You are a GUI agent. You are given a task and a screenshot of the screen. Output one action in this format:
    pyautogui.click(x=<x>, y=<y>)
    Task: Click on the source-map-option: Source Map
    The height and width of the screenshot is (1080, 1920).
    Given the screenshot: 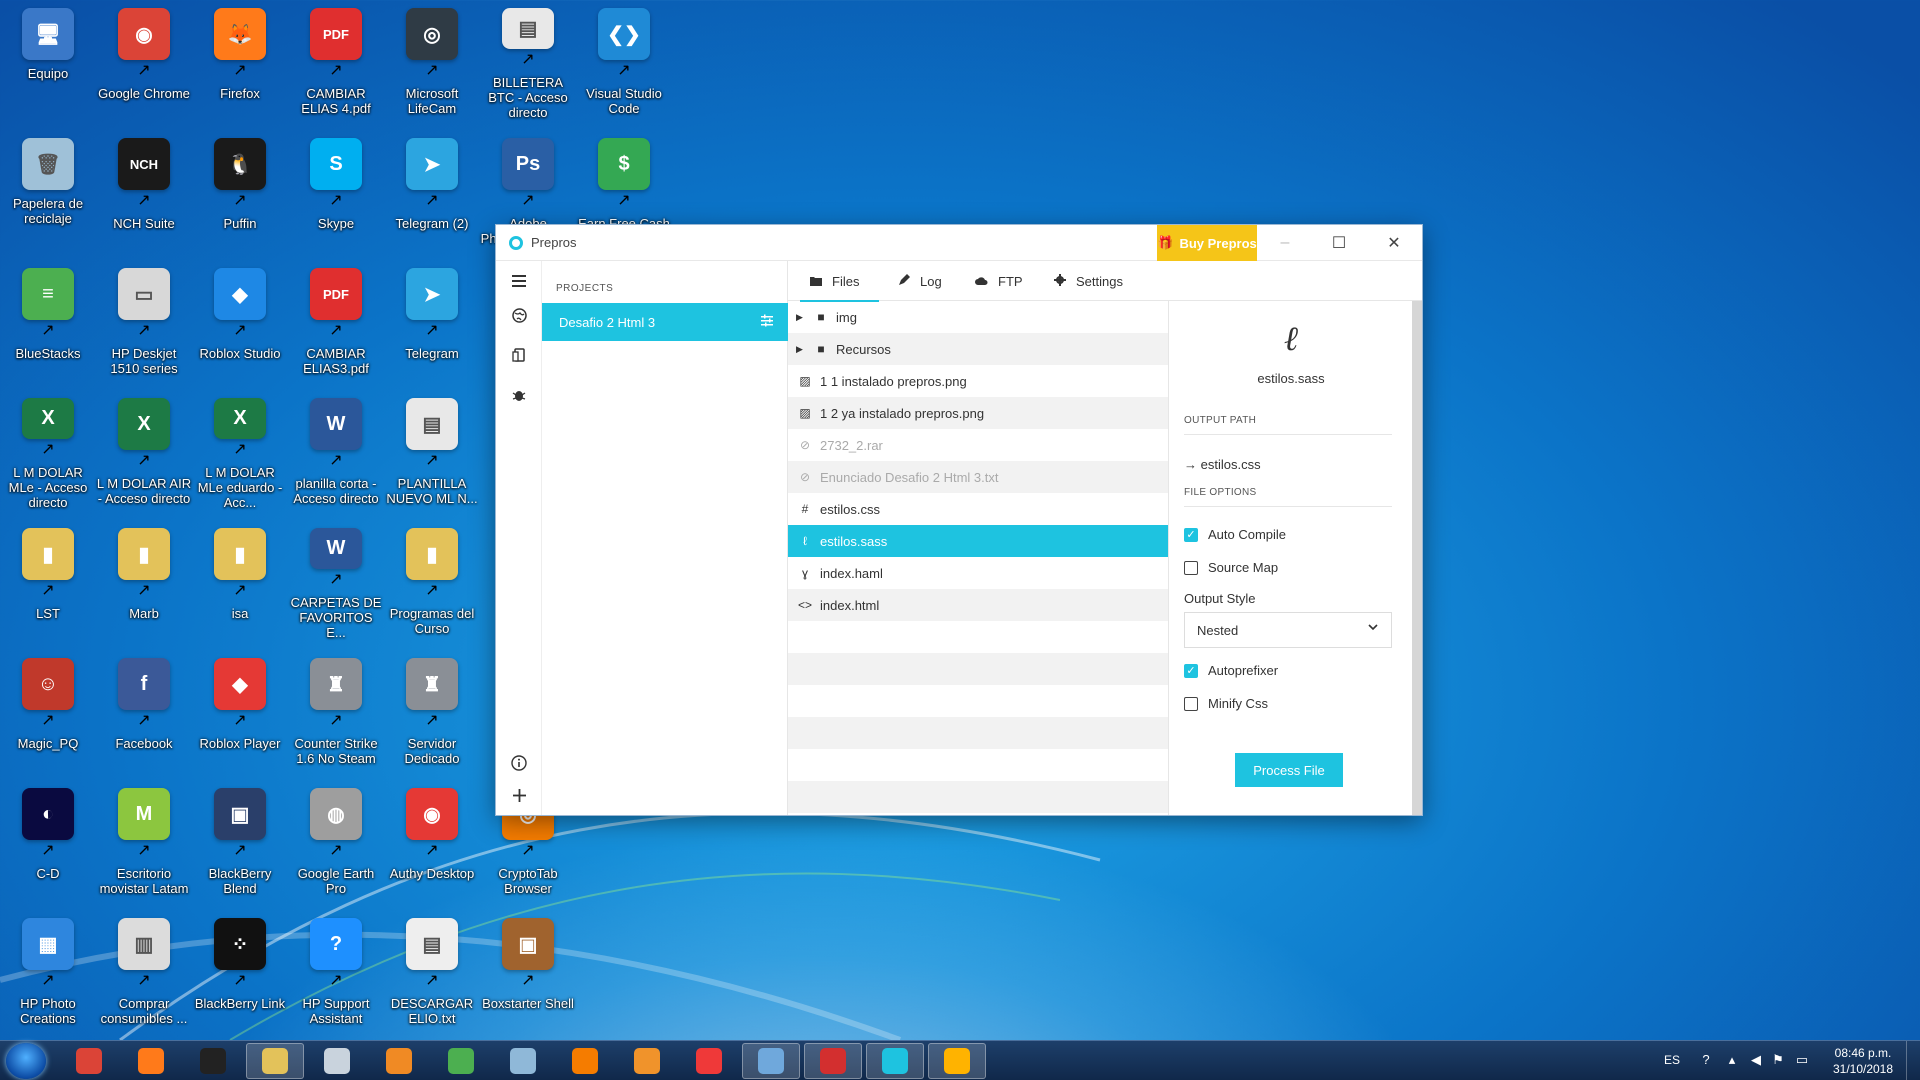 What is the action you would take?
    pyautogui.click(x=1231, y=567)
    